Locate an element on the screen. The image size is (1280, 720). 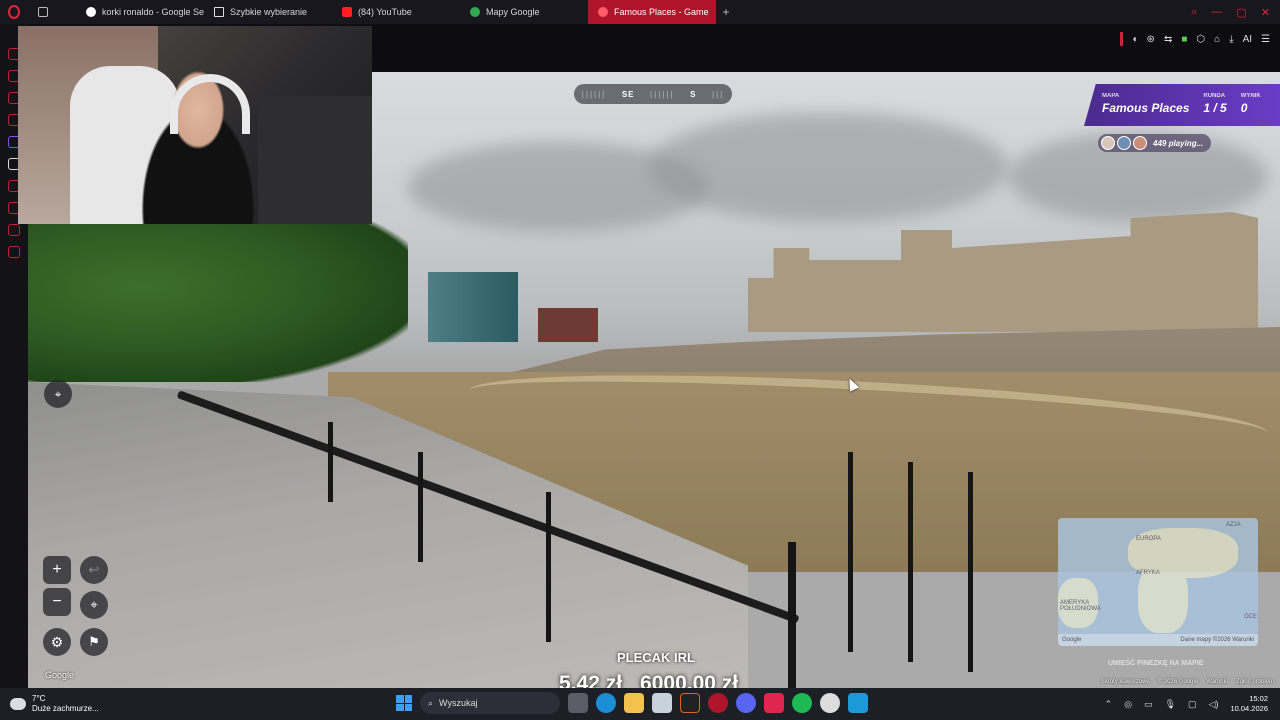
minimap-google: Google is located at coordinates (1072, 640).